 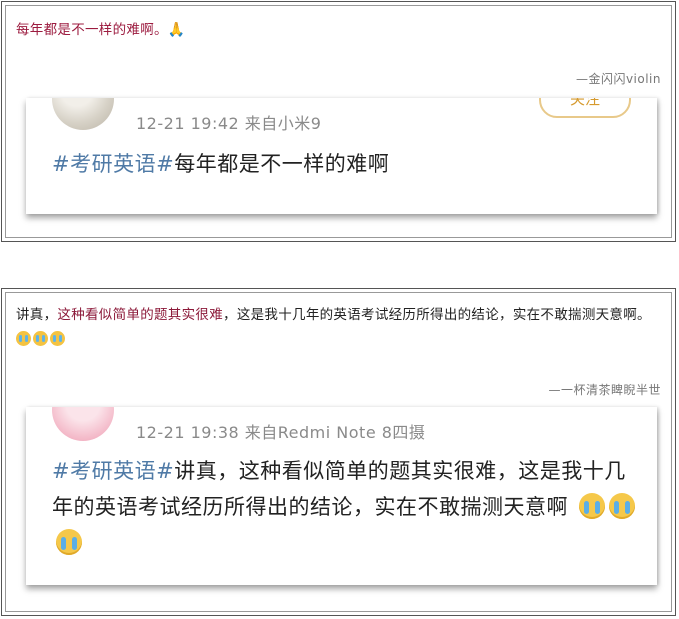 What do you see at coordinates (92, 30) in the screenshot?
I see `caption-text: 每年都是不一样的难啊。` at bounding box center [92, 30].